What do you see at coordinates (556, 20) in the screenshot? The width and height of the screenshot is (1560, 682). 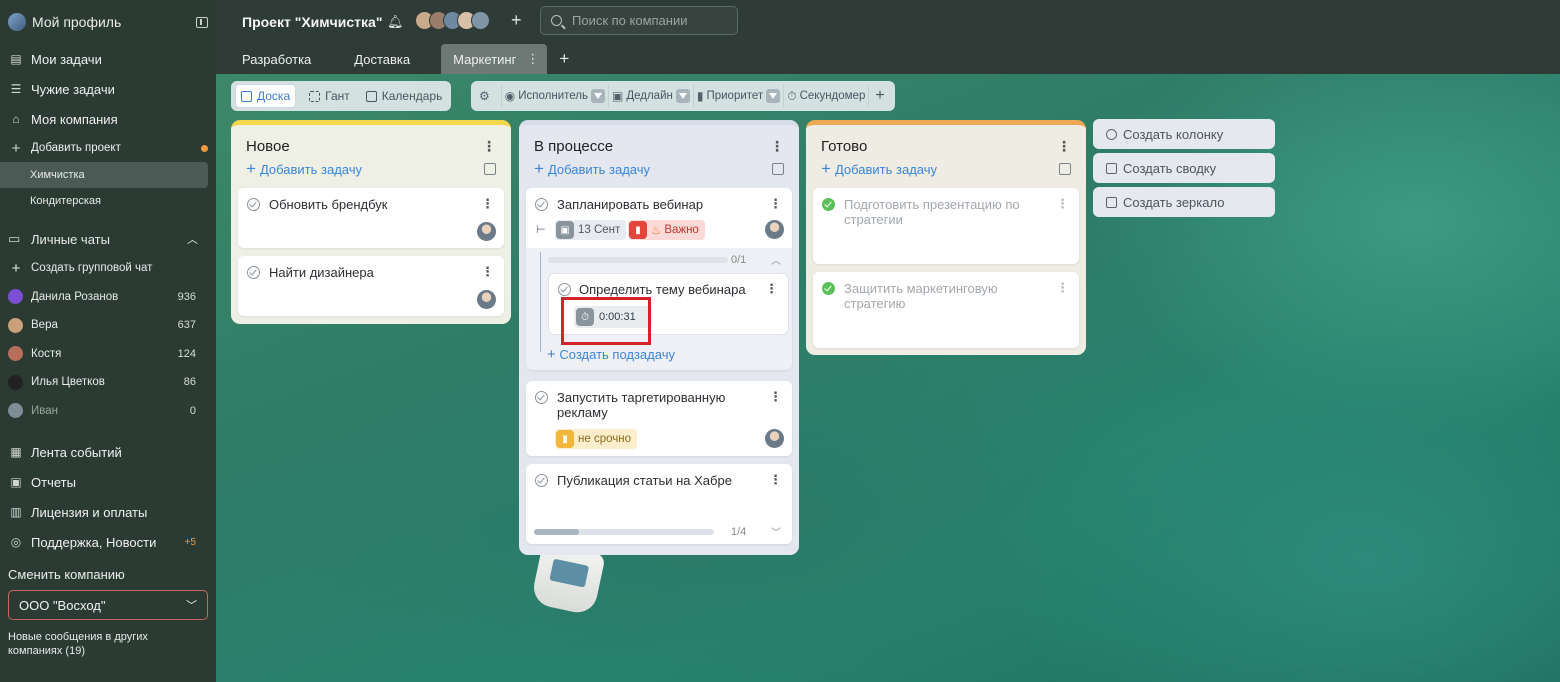 I see `search-icon` at bounding box center [556, 20].